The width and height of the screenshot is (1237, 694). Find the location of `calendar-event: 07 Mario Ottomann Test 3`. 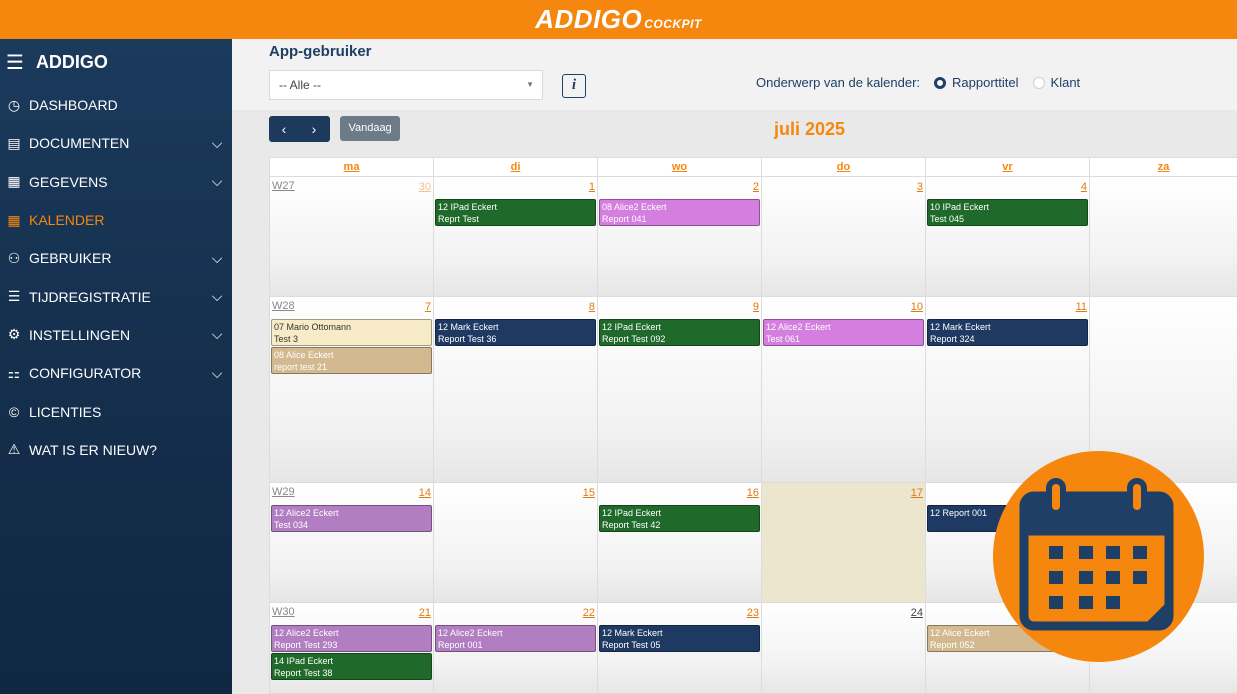

calendar-event: 07 Mario Ottomann Test 3 is located at coordinates (351, 332).